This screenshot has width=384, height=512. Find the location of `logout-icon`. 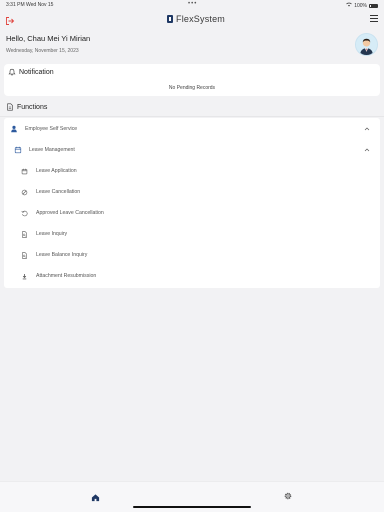

logout-icon is located at coordinates (10, 21).